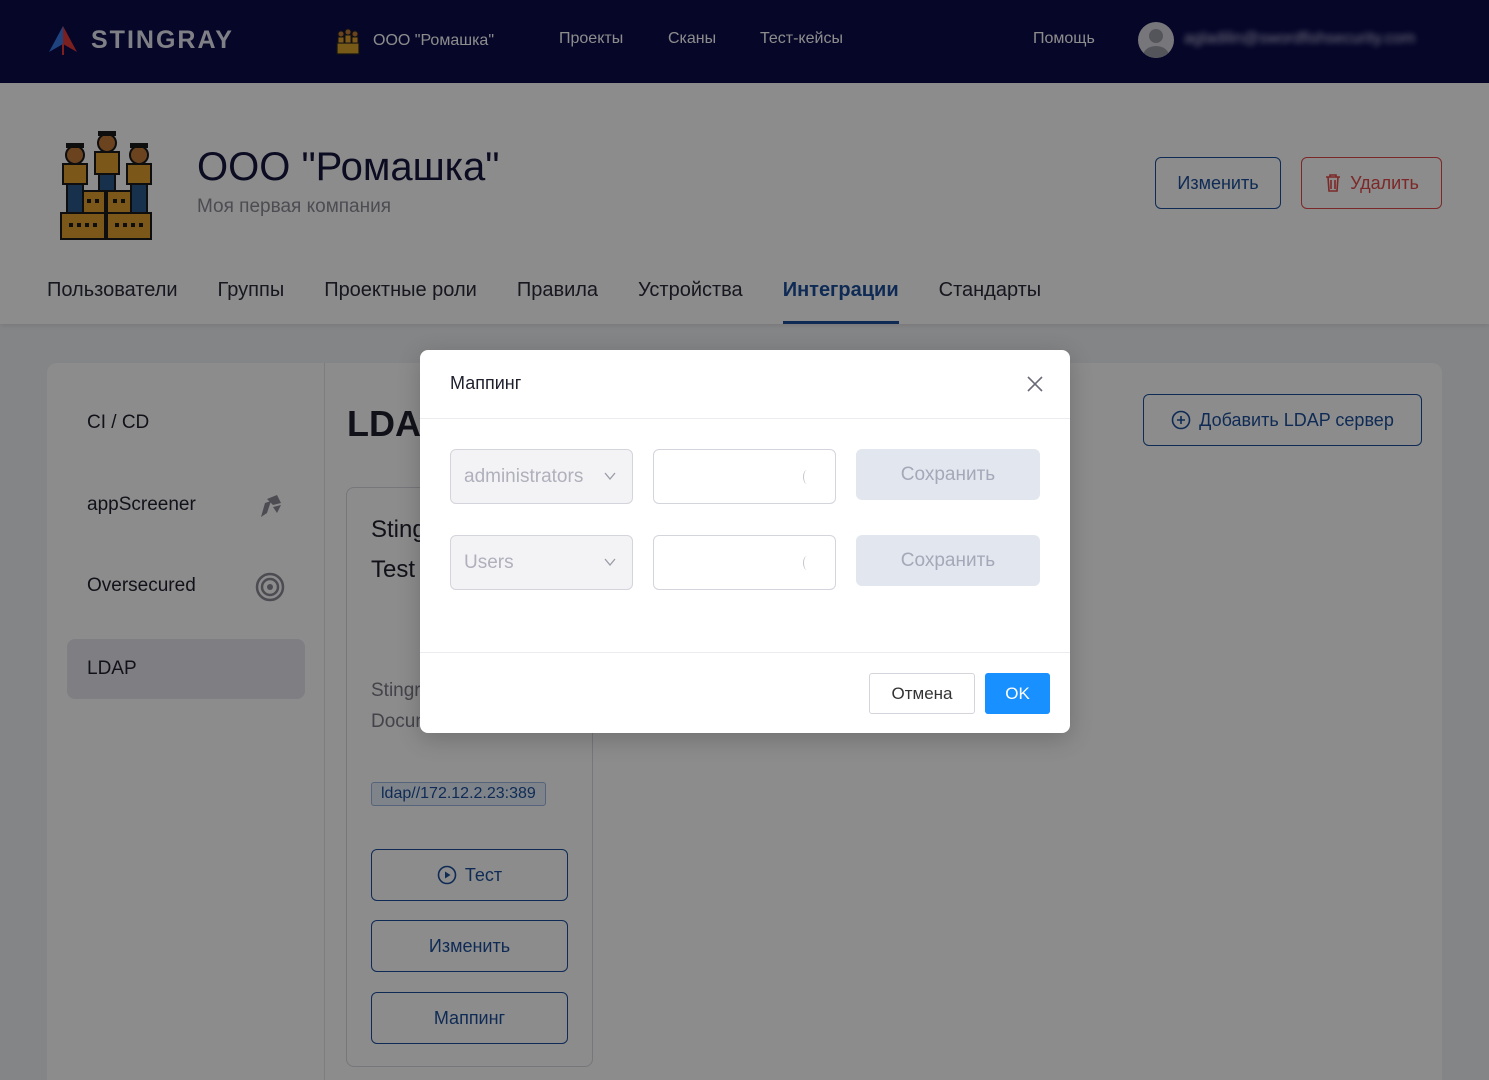 This screenshot has width=1489, height=1080. I want to click on group-select: Users, so click(541, 562).